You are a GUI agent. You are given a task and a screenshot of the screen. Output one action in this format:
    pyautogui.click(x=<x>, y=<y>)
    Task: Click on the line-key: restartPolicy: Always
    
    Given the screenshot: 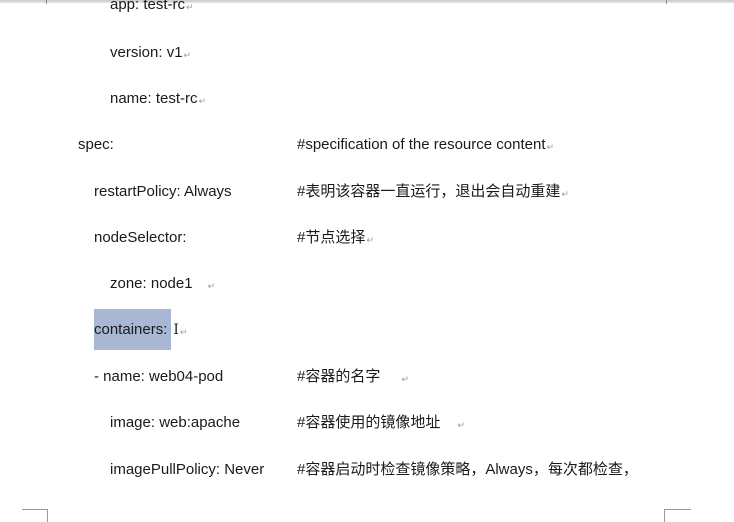 What is the action you would take?
    pyautogui.click(x=163, y=191)
    